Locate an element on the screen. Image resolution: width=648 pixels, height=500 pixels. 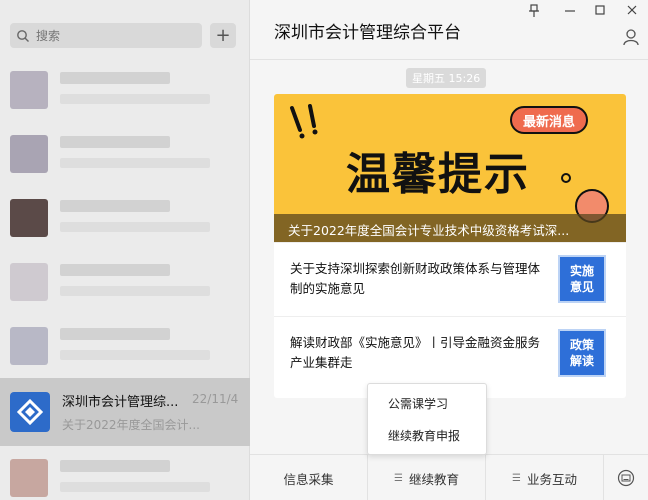
pin-icon is located at coordinates (534, 11).